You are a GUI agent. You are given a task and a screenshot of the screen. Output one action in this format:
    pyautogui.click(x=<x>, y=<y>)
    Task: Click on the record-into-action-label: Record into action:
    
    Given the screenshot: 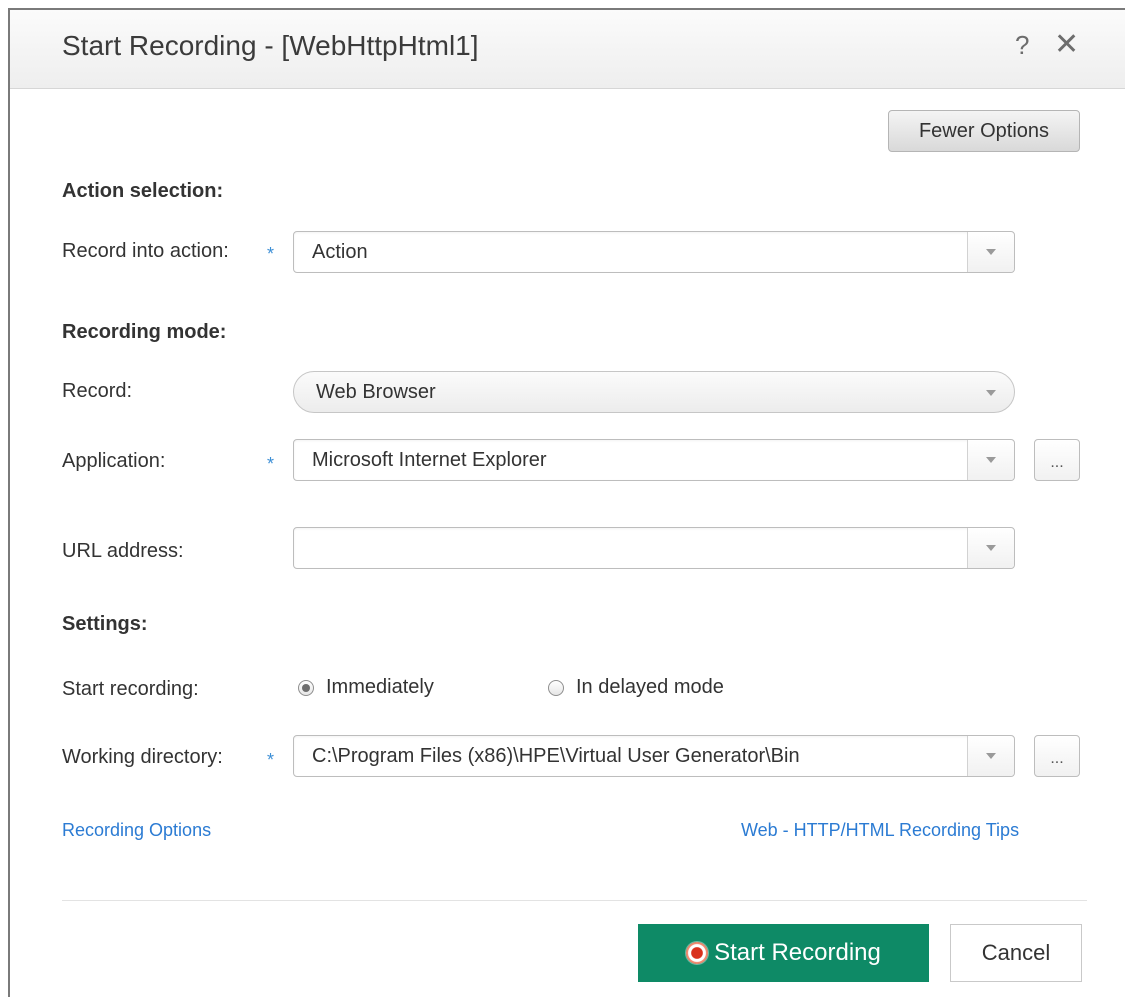 What is the action you would take?
    pyautogui.click(x=145, y=251)
    